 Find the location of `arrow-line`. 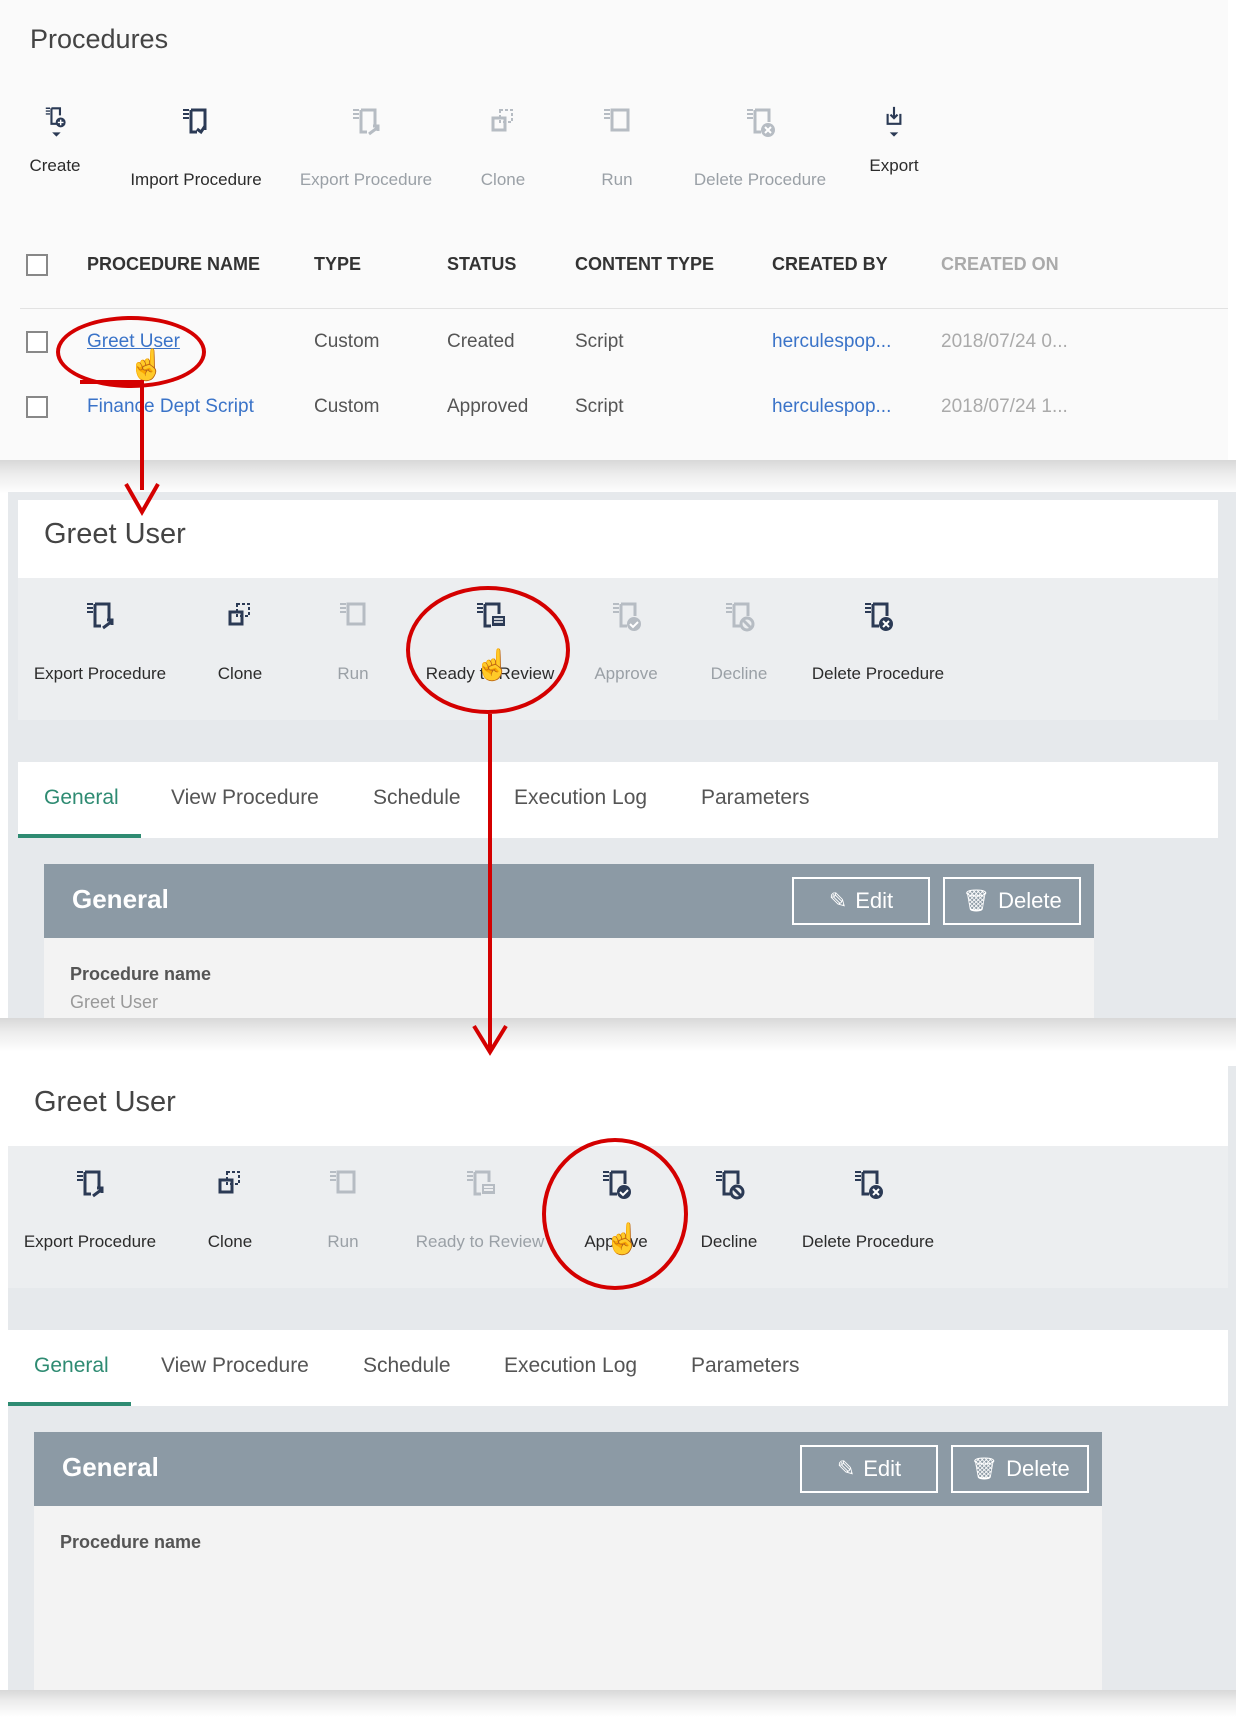

arrow-line is located at coordinates (112, 435).